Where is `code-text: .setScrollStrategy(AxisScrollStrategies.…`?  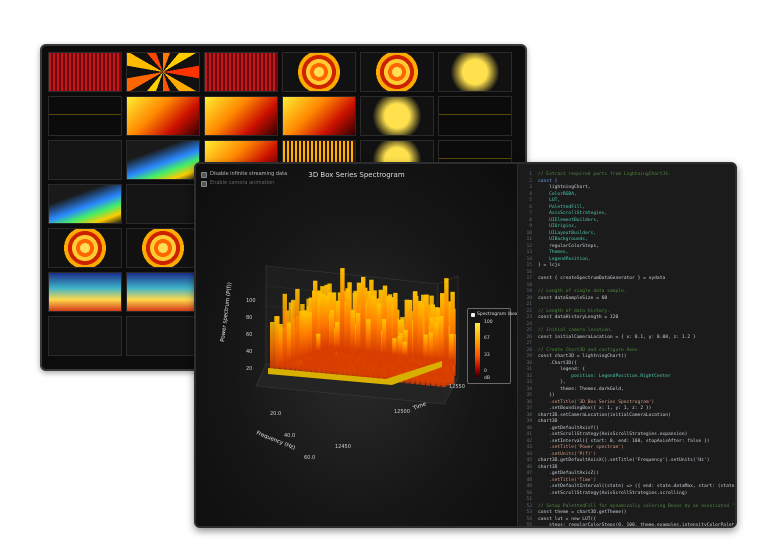 code-text: .setScrollStrategy(AxisScrollStrategies.… is located at coordinates (613, 493).